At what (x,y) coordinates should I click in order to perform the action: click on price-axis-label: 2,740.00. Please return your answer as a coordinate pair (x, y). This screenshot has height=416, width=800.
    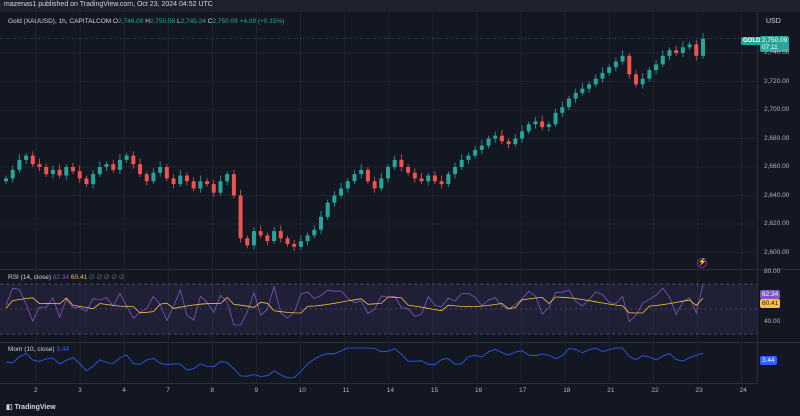
    Looking at the image, I should click on (777, 52).